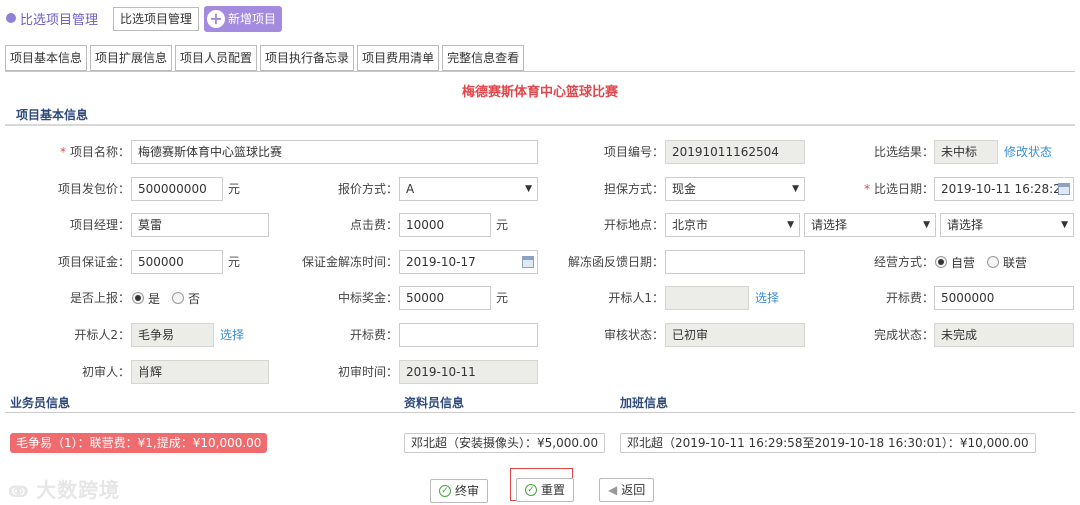 The height and width of the screenshot is (505, 1080). Describe the element at coordinates (99, 298) in the screenshot. I see `report-label: 是否上报：` at that location.